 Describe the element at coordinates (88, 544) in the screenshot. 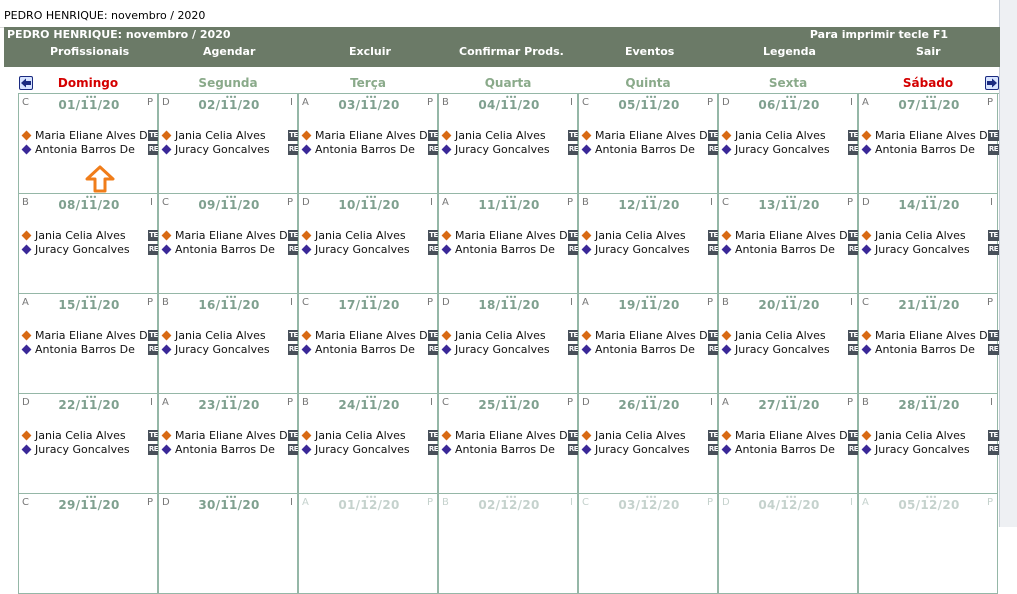

I see `day-cell: C ••• 29/11/20 P` at that location.